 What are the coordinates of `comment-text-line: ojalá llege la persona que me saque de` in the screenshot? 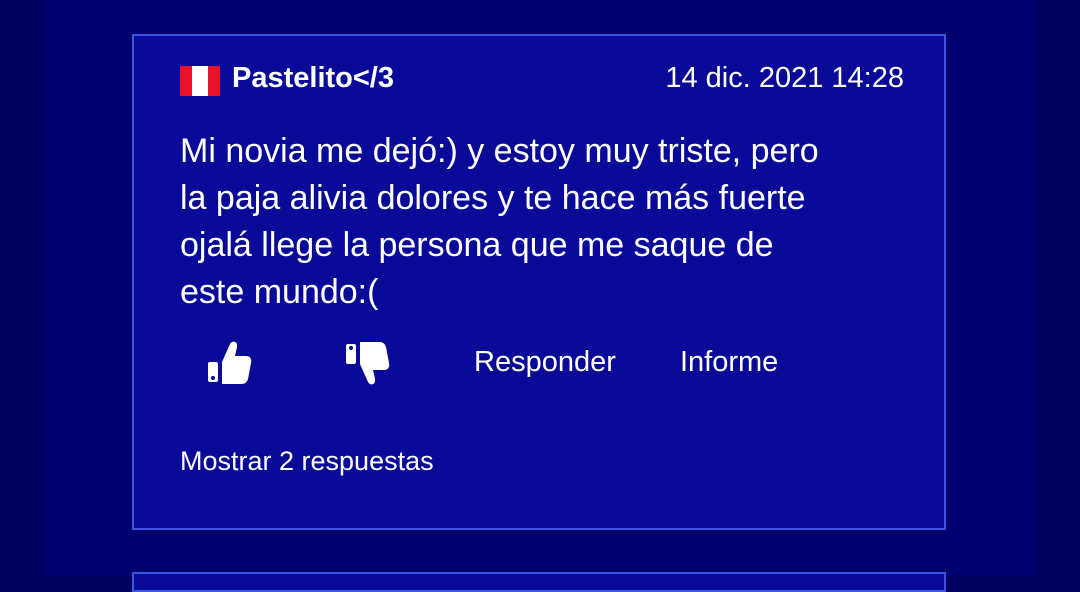 It's located at (477, 245).